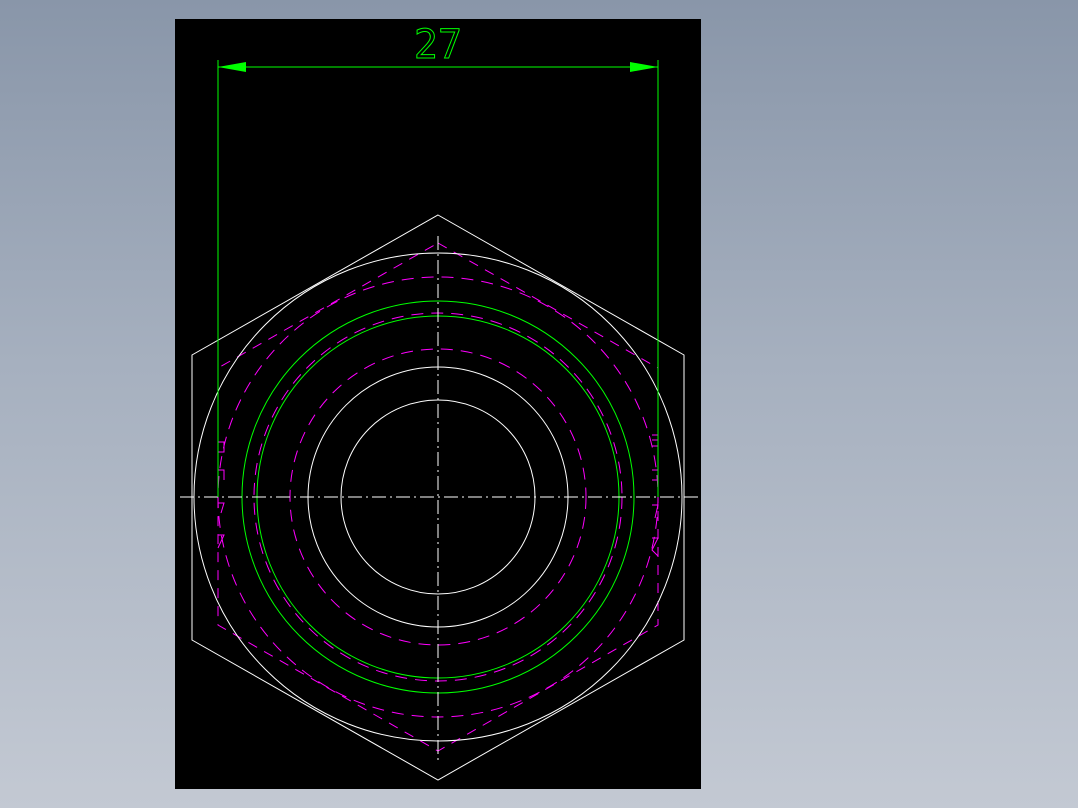  I want to click on dimension-arrow-left, so click(232, 67).